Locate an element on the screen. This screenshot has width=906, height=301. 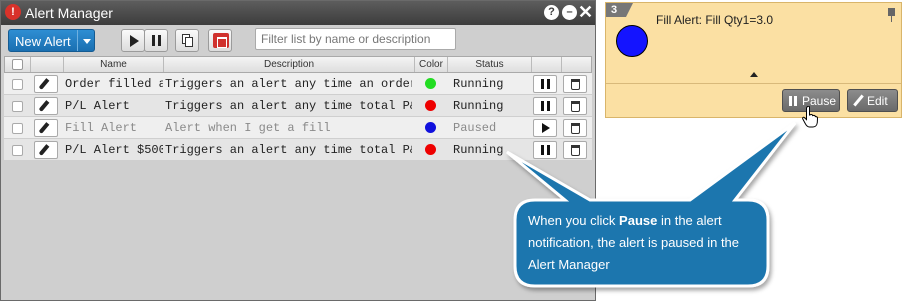
callout-text-emphasis: Pause is located at coordinates (638, 220).